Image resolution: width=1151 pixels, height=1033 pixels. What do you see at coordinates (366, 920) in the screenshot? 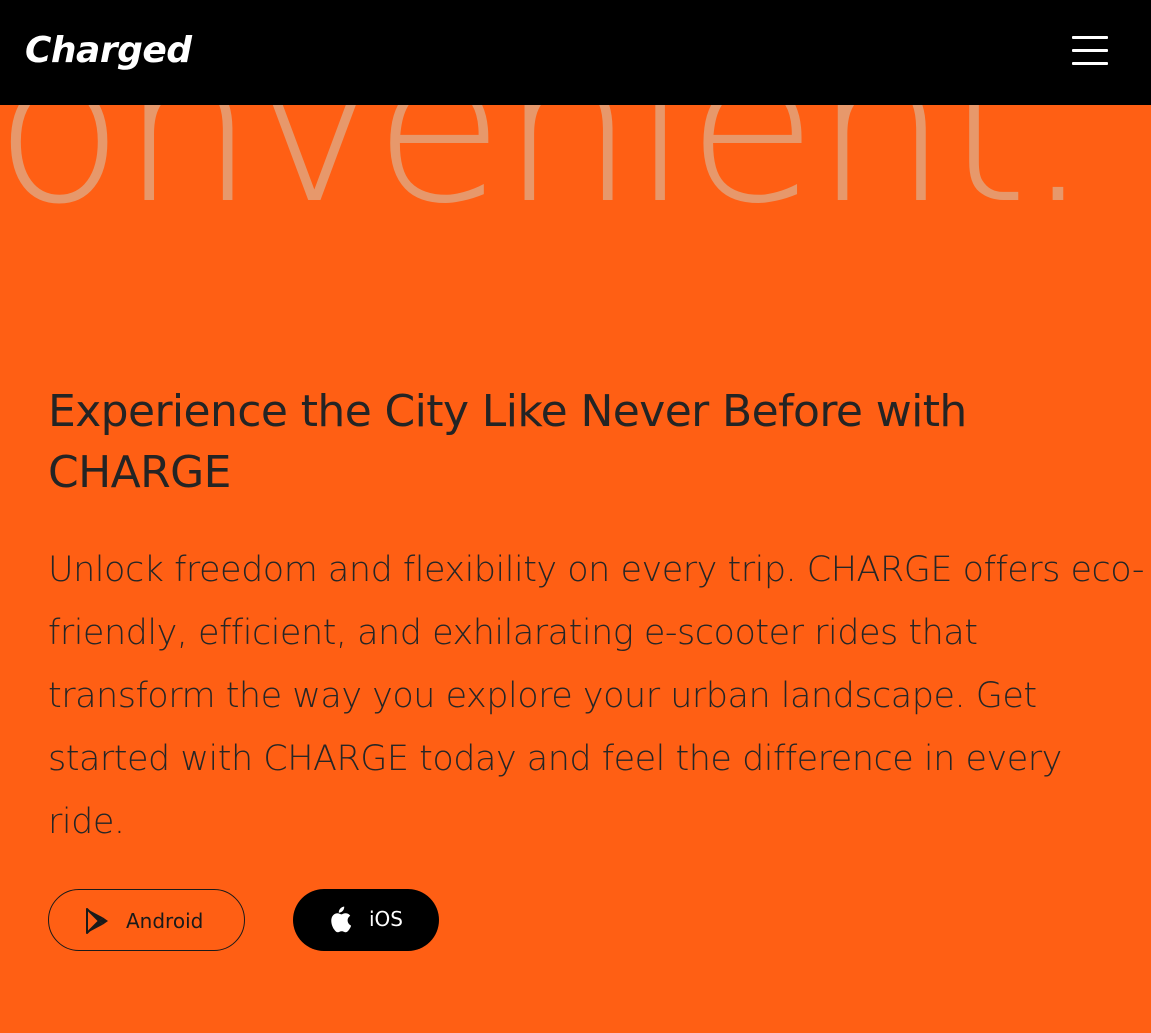
I see `ios-download-button: iOS` at bounding box center [366, 920].